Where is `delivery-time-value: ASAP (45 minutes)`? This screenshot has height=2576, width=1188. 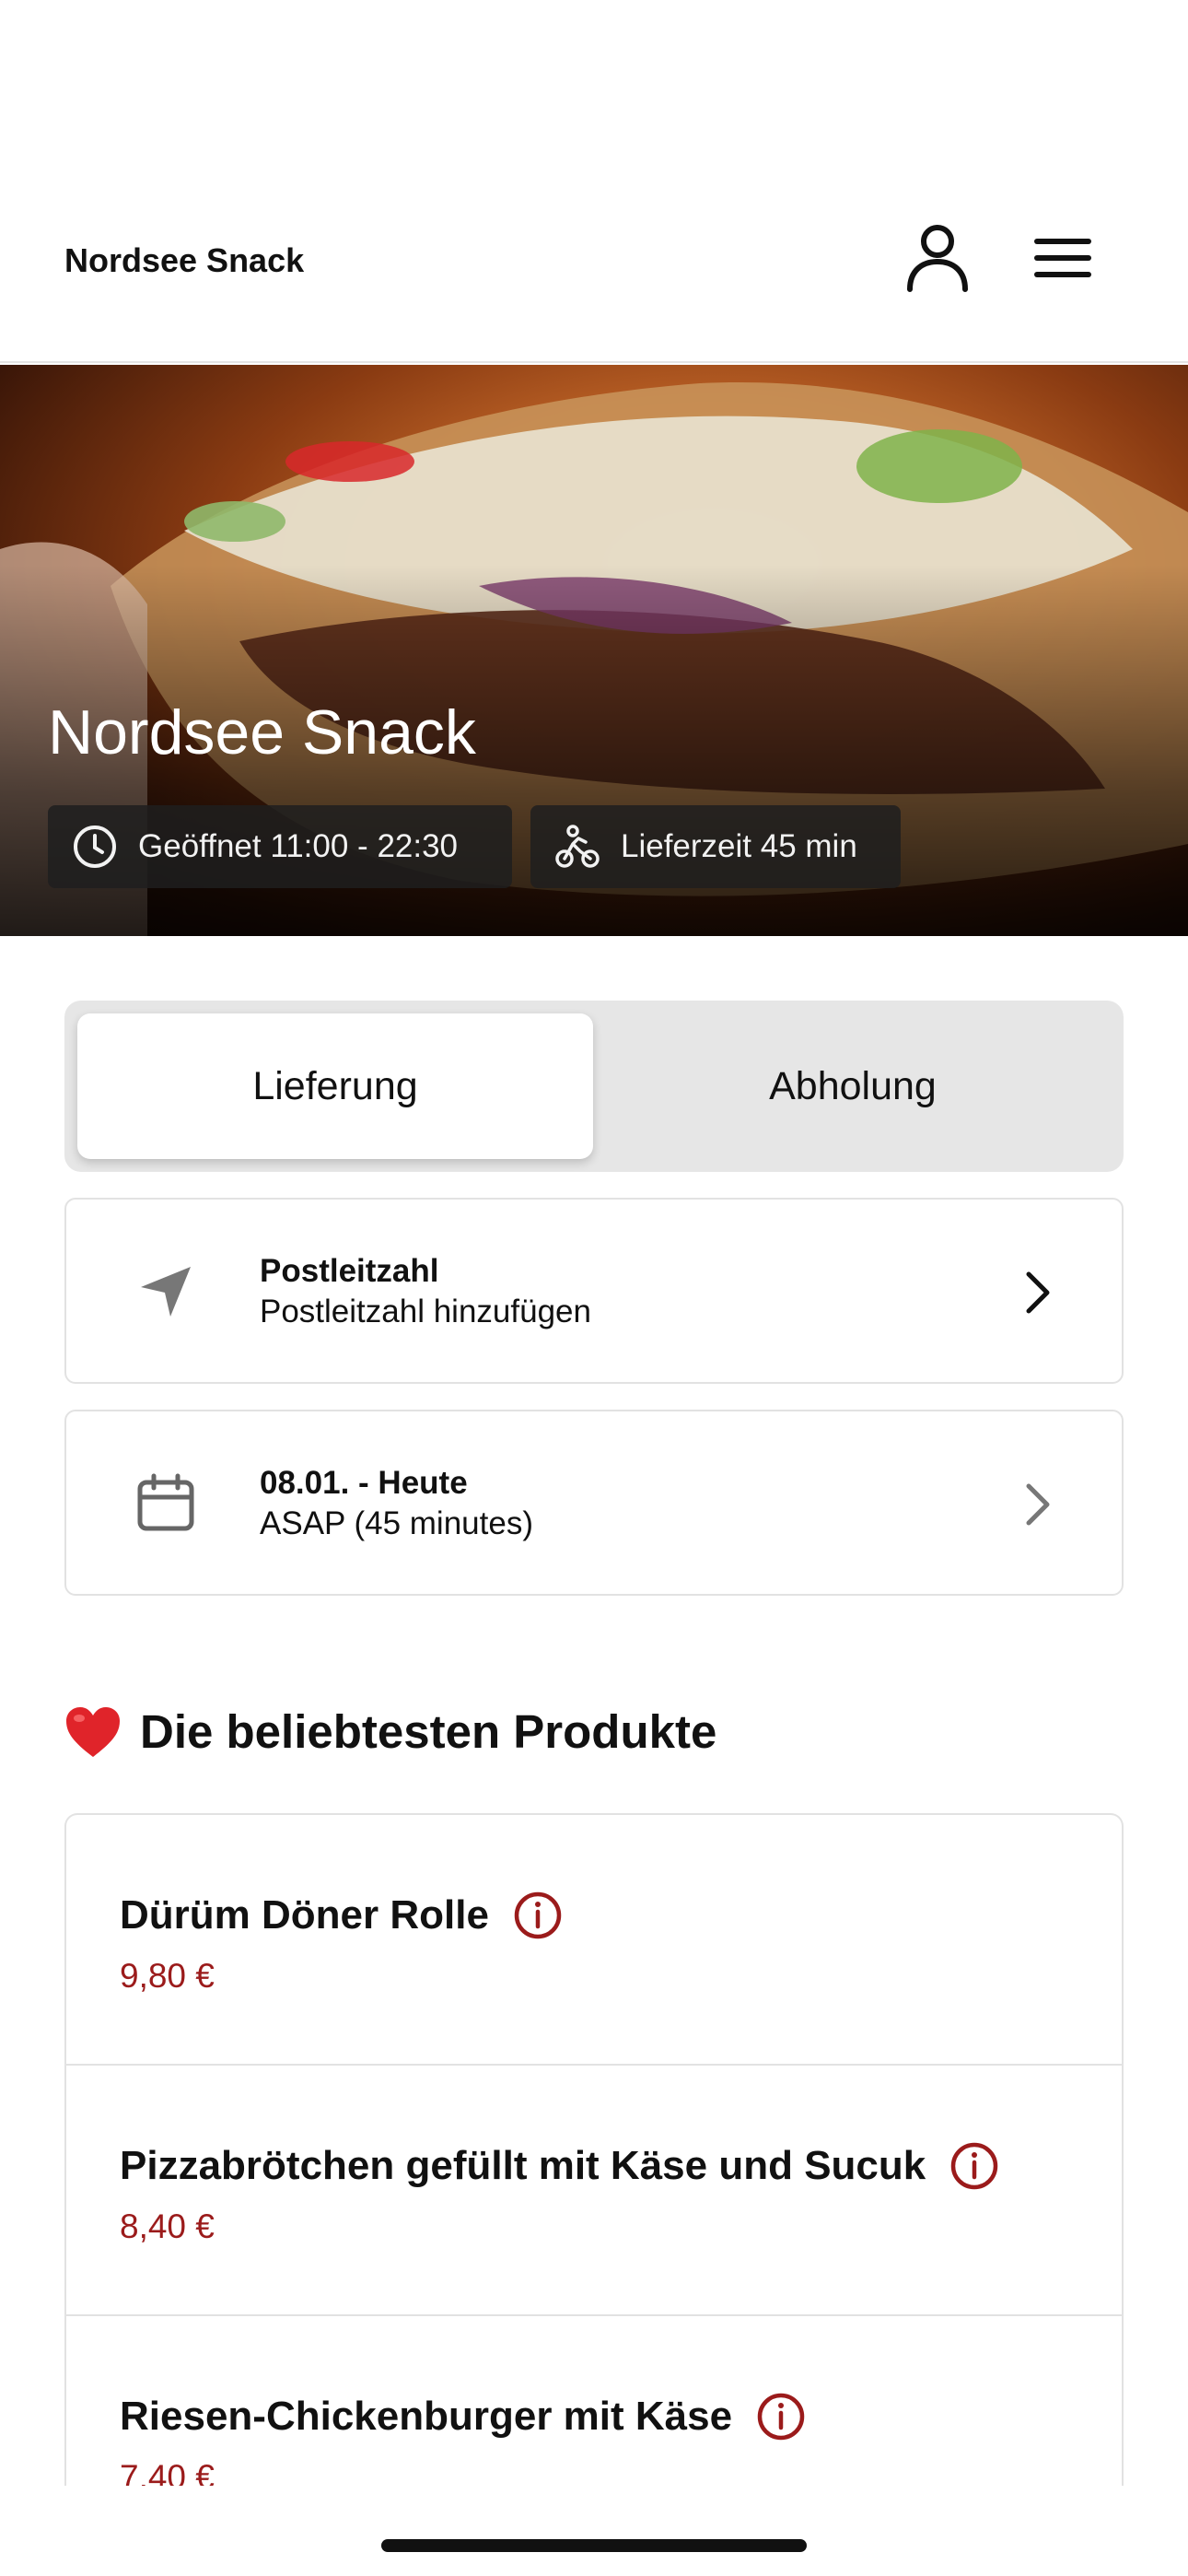 delivery-time-value: ASAP (45 minutes) is located at coordinates (396, 1523).